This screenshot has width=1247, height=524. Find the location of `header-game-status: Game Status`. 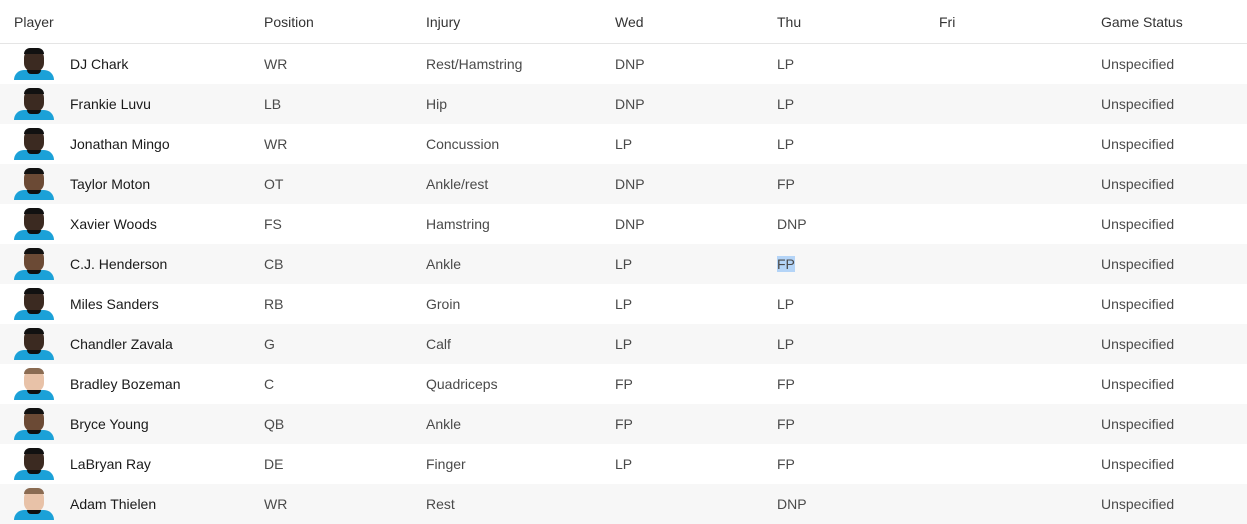

header-game-status: Game Status is located at coordinates (1174, 22).